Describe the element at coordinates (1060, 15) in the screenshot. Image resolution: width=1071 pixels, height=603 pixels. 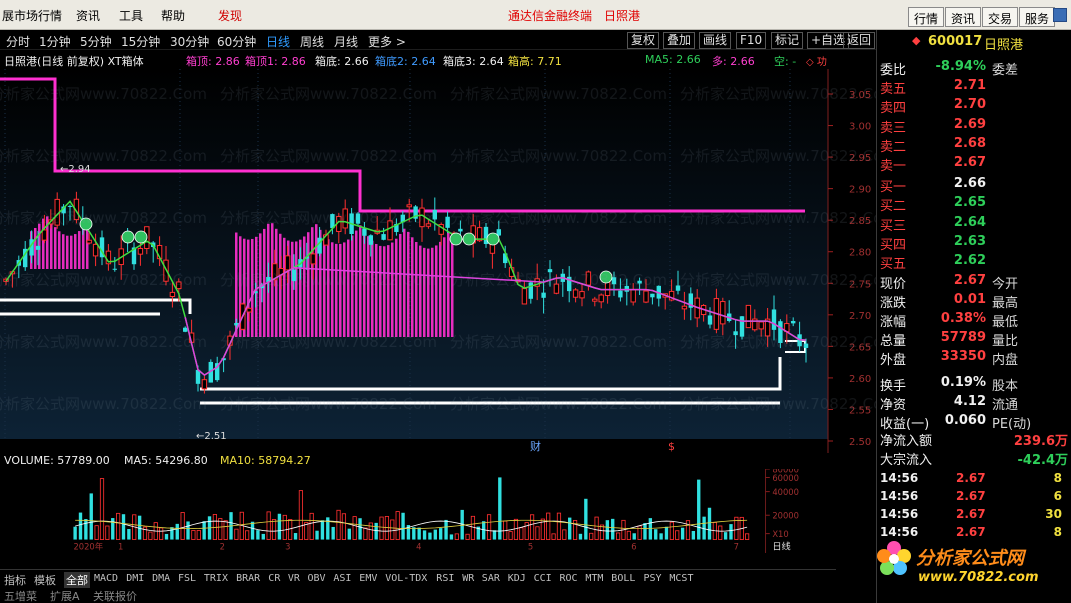
I see `window-restore-icon` at that location.